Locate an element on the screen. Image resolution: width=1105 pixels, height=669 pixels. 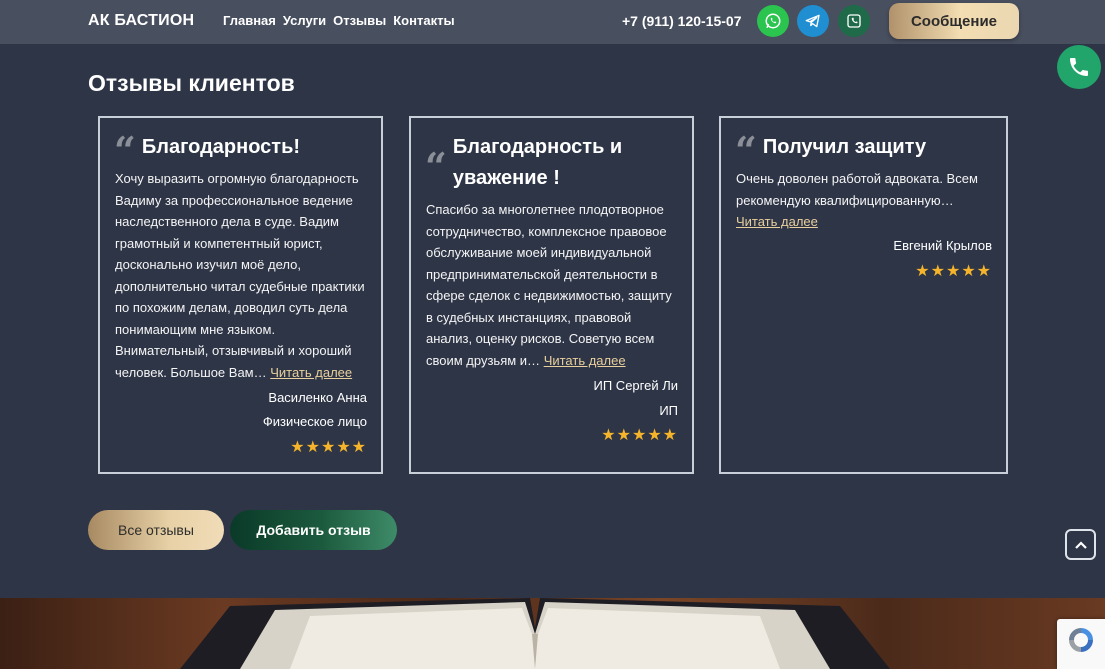
review-header: “ Получил защиту is located at coordinates (863, 150).